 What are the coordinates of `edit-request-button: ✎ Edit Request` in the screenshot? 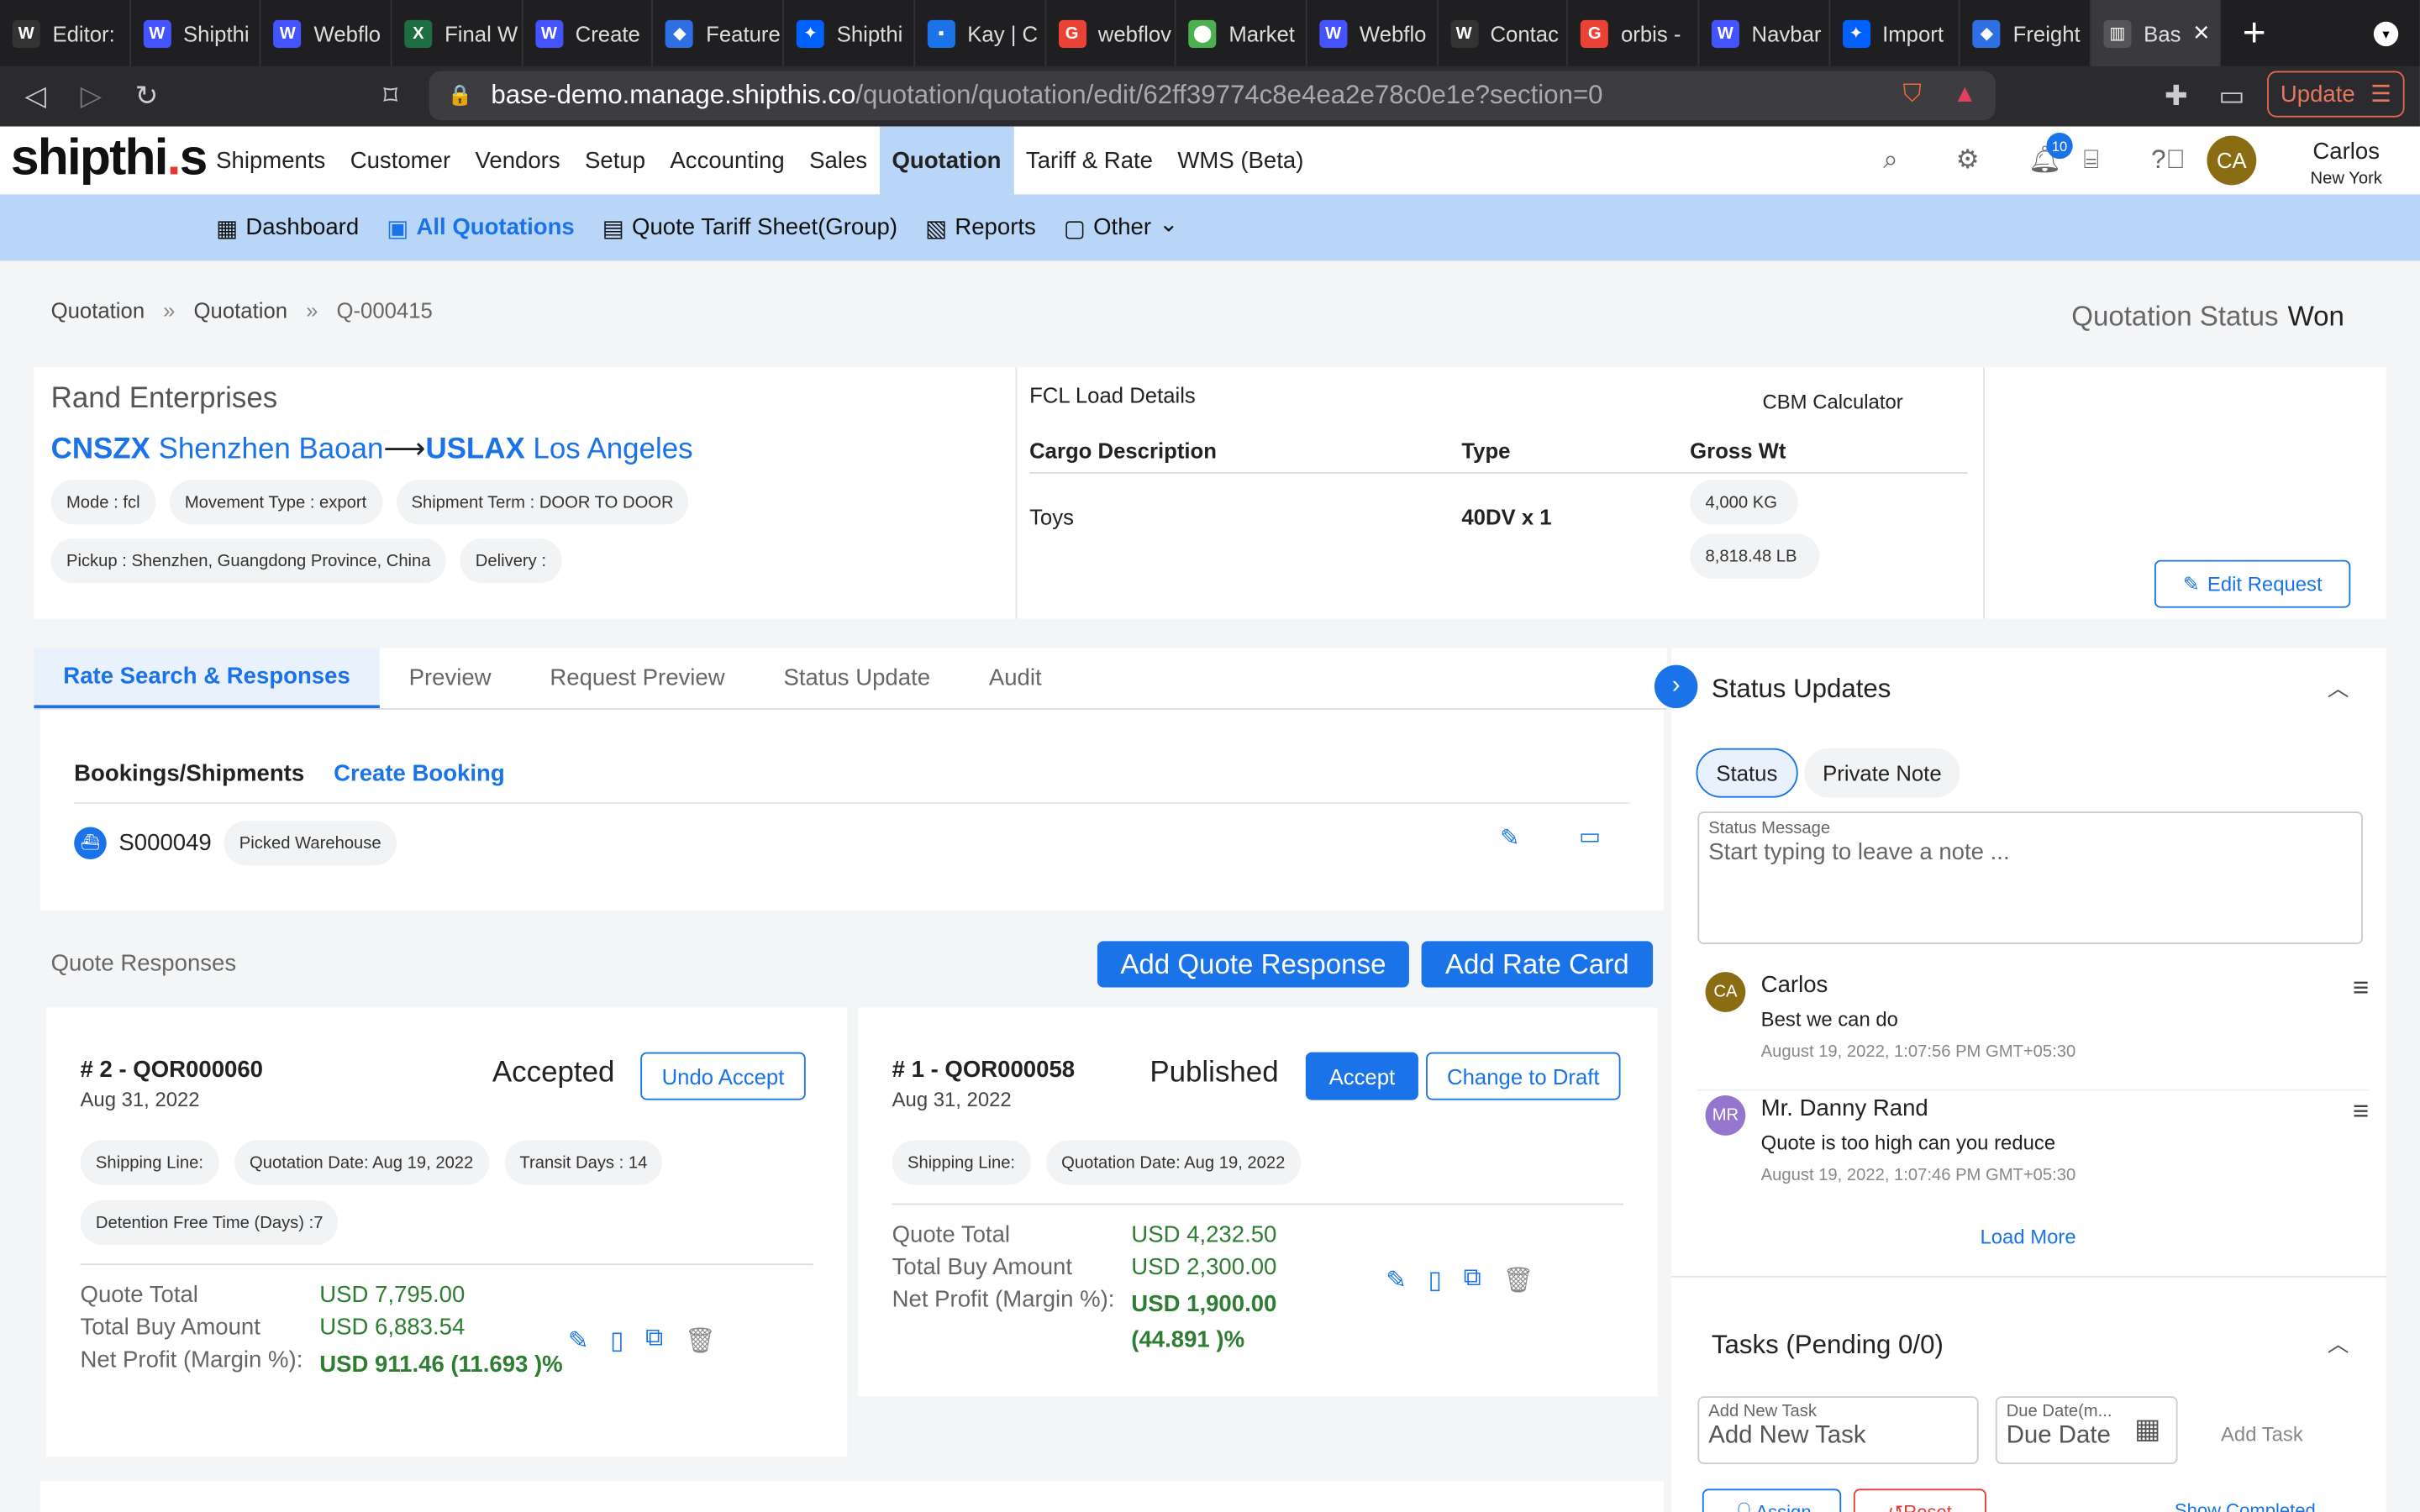 It's located at (2252, 583).